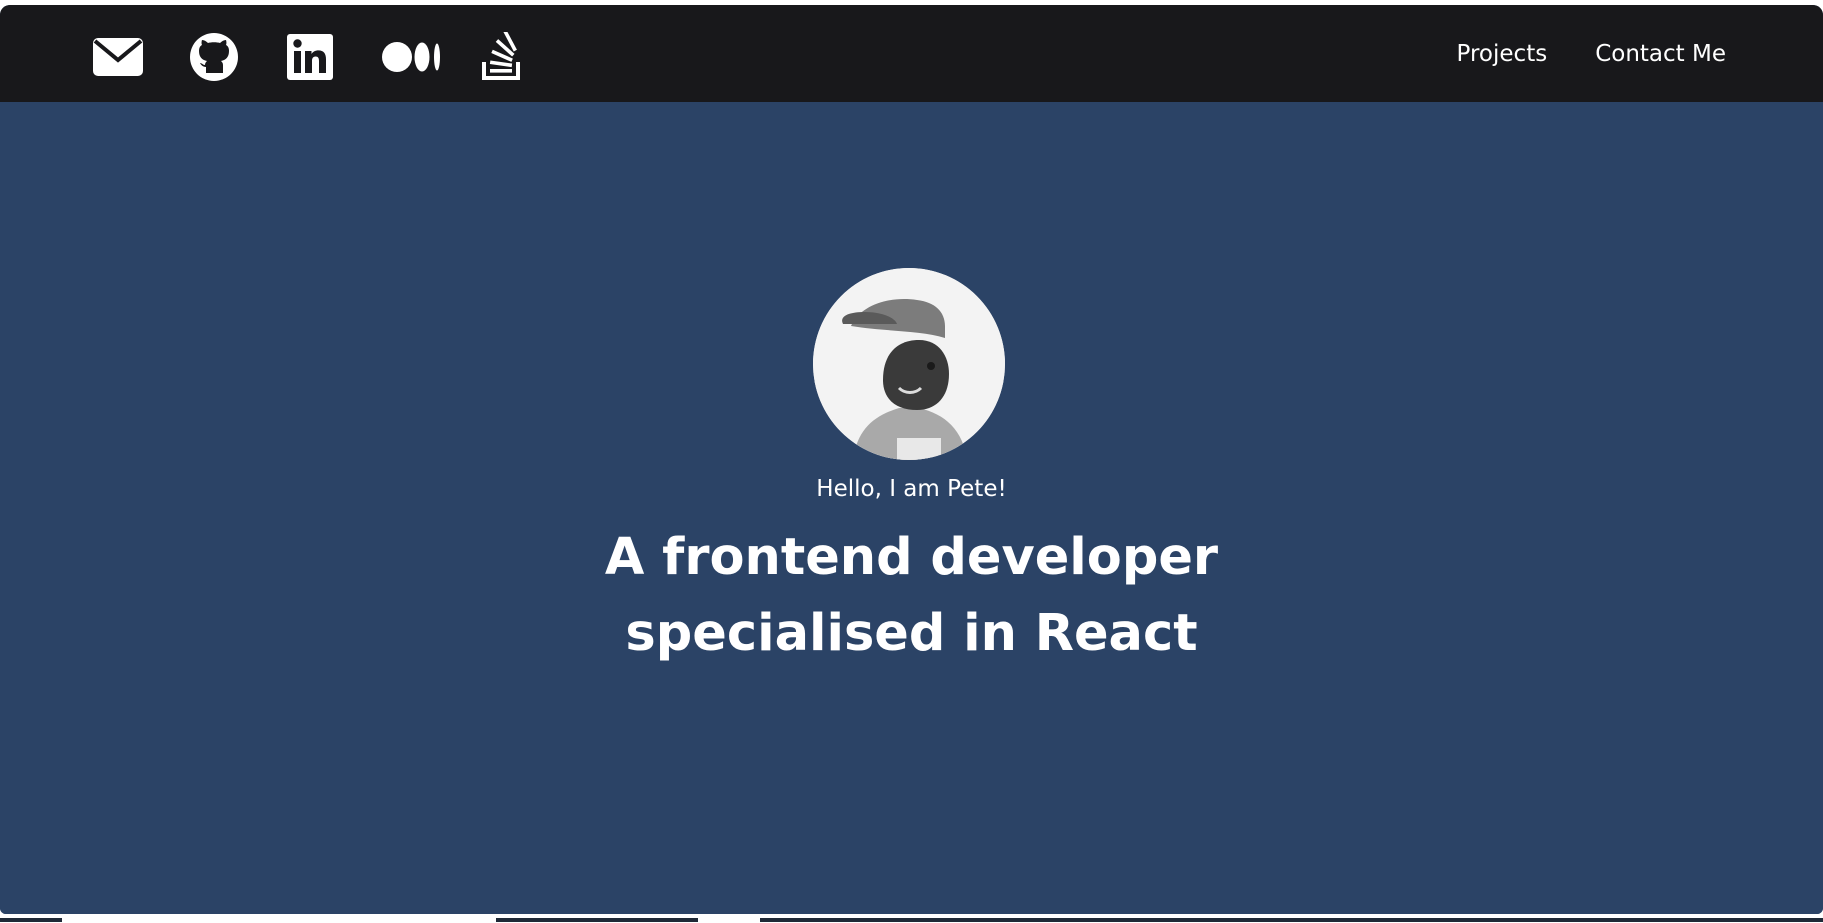 The image size is (1823, 923). What do you see at coordinates (1502, 54) in the screenshot?
I see `projects-link: Projects` at bounding box center [1502, 54].